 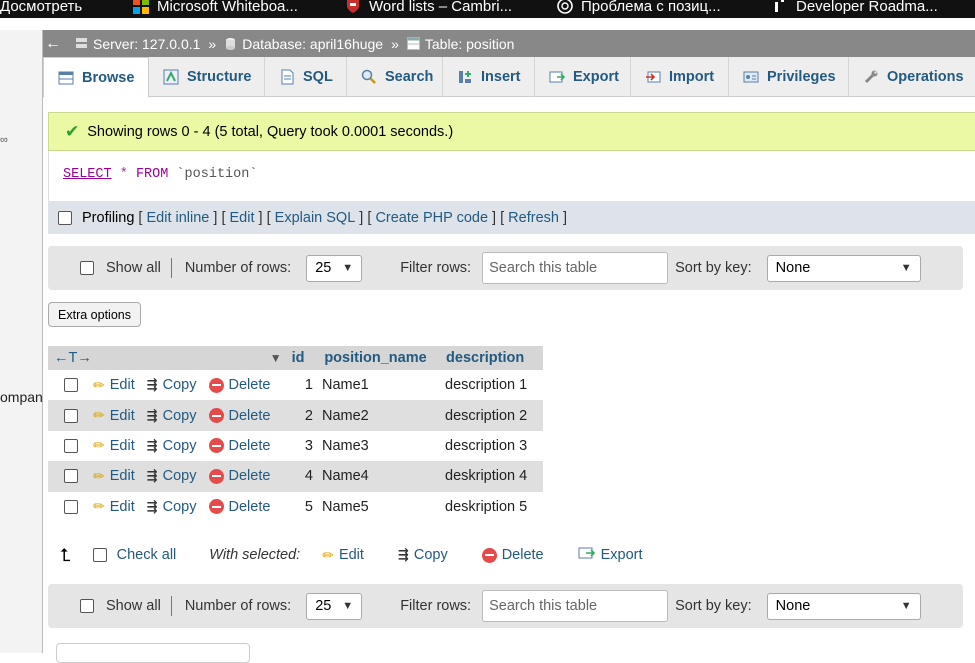 I want to click on tab-import: Import, so click(x=680, y=77).